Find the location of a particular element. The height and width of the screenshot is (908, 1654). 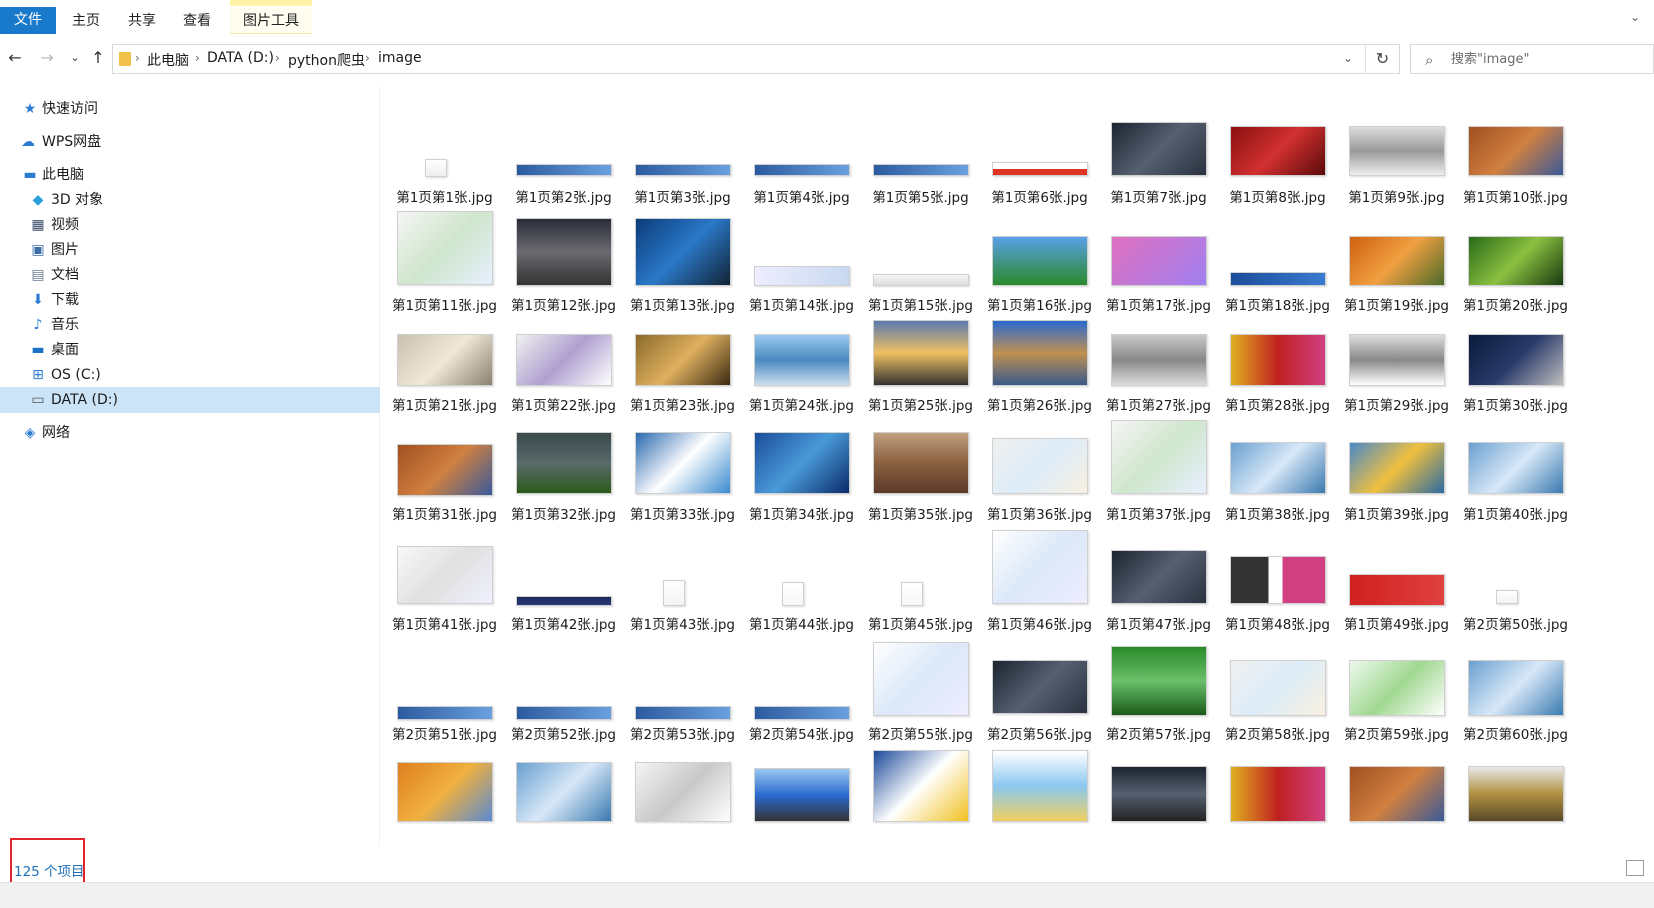

sidebar-item-pictures: ▣ 图片 is located at coordinates (190, 250).